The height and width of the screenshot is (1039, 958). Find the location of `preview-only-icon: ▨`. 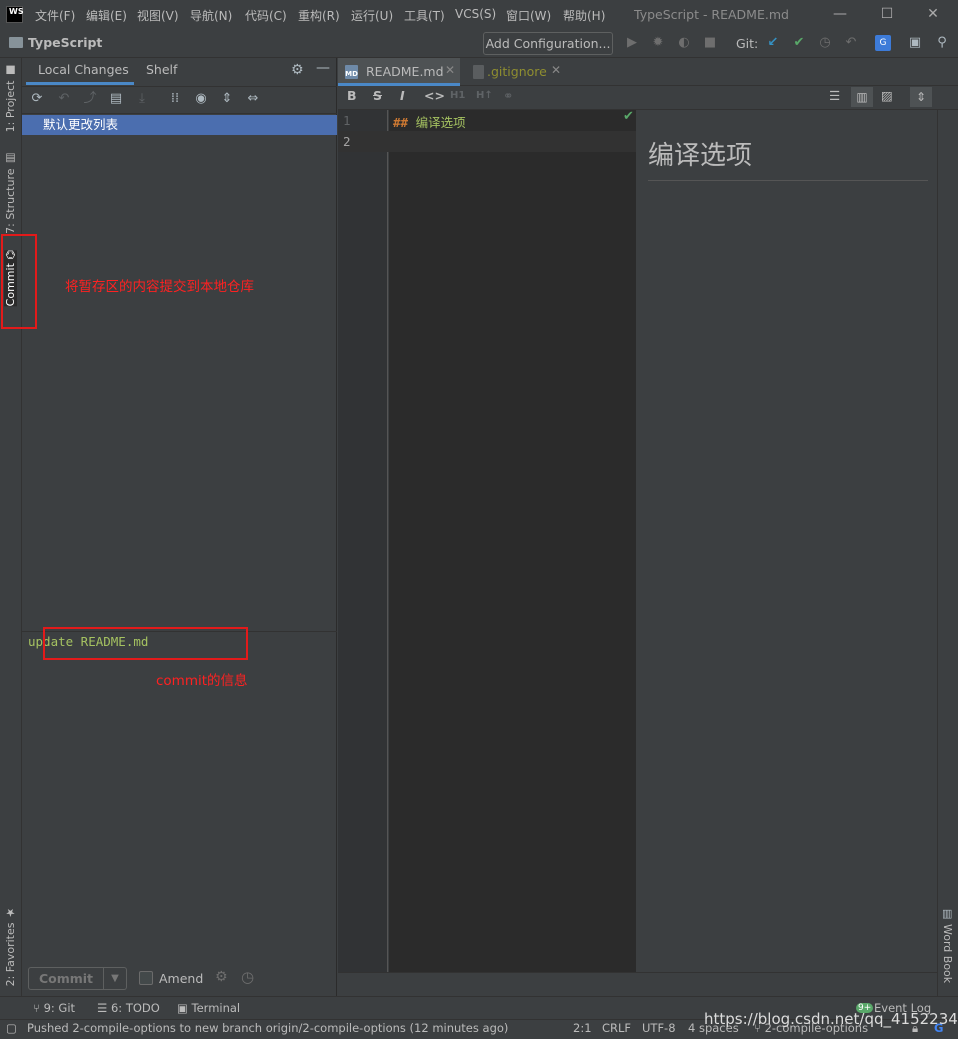

preview-only-icon: ▨ is located at coordinates (887, 95).